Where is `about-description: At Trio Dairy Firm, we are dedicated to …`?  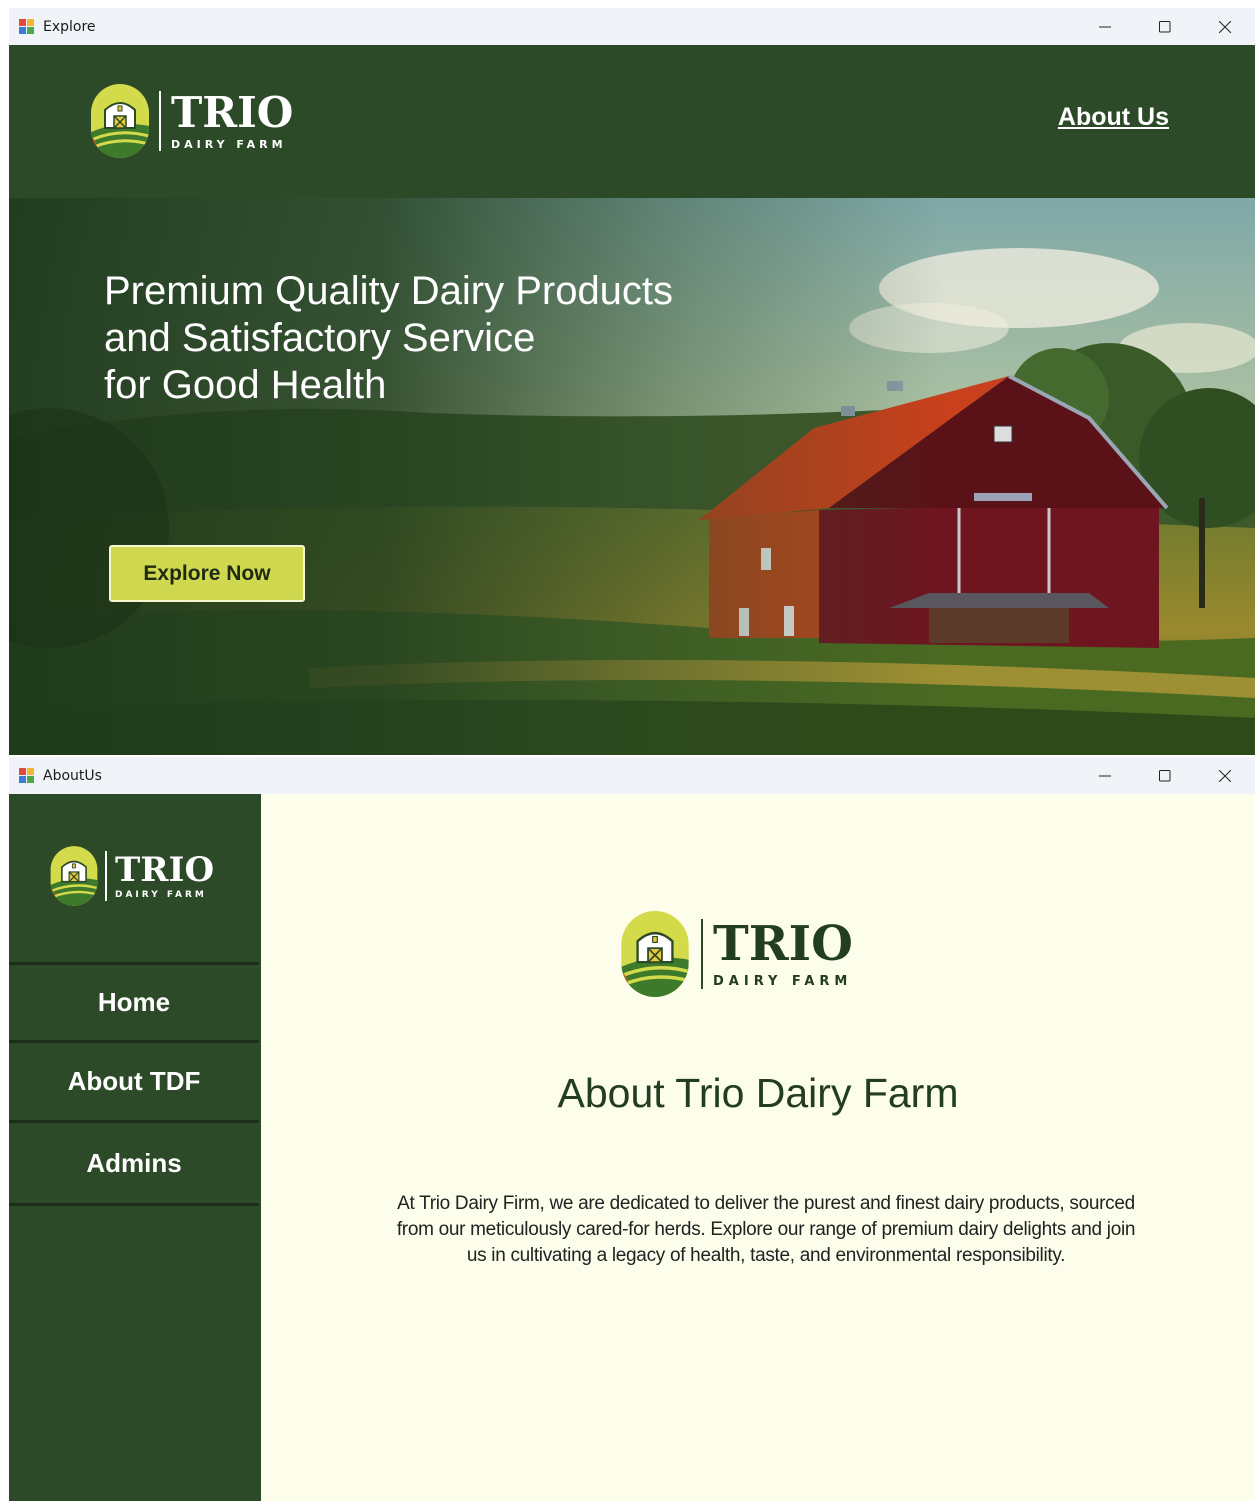 about-description: At Trio Dairy Firm, we are dedicated to … is located at coordinates (766, 1229).